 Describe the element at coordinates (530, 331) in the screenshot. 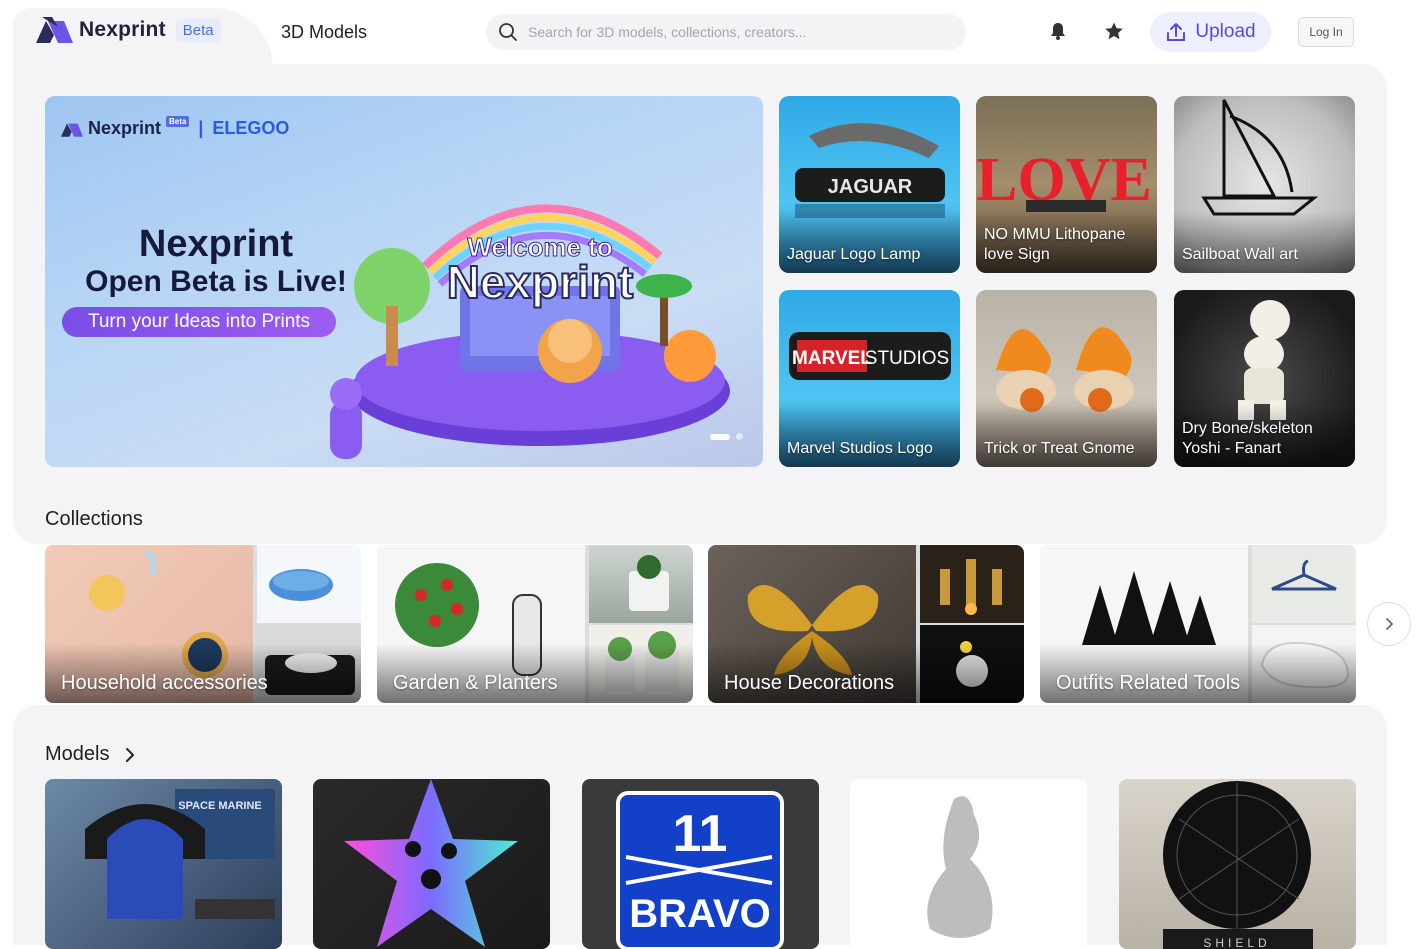

I see `hero-illustration: Welcome to Nexprint` at that location.